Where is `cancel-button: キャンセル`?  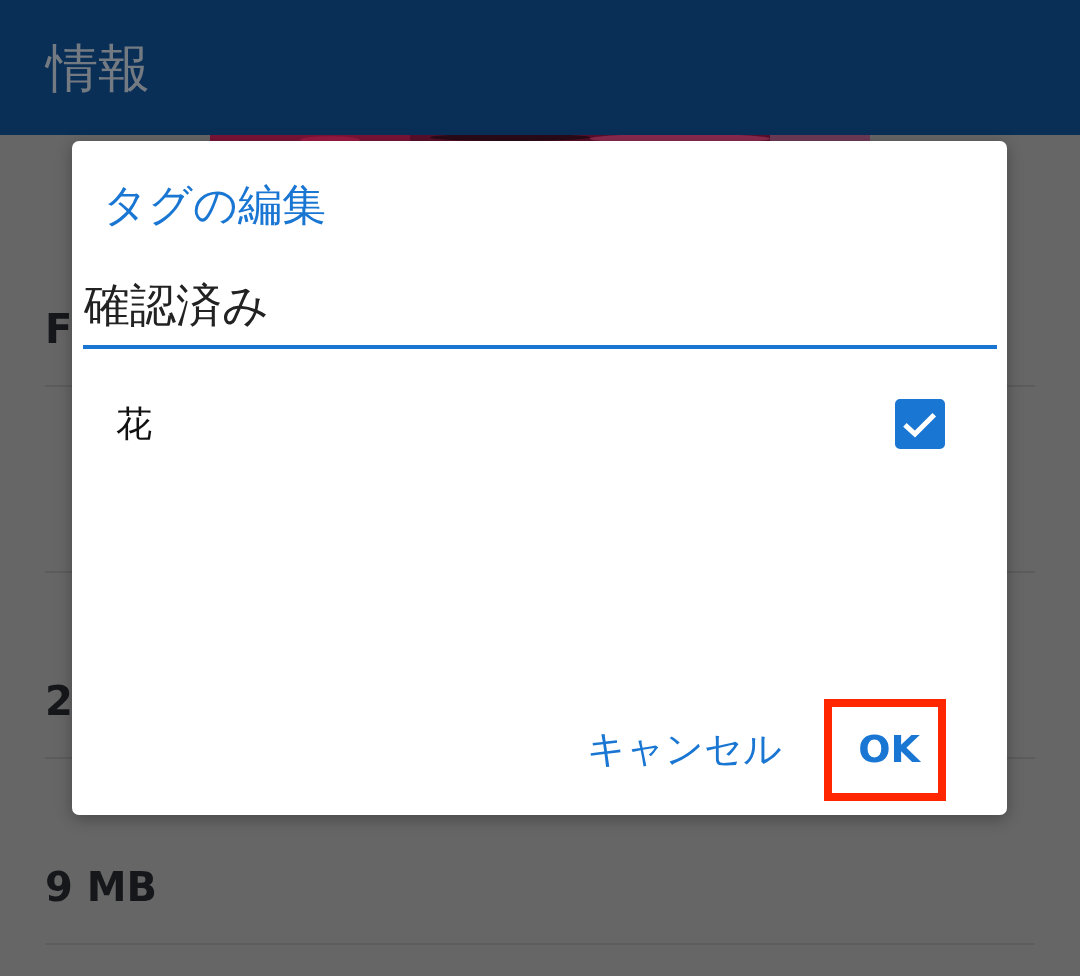
cancel-button: キャンセル is located at coordinates (685, 750).